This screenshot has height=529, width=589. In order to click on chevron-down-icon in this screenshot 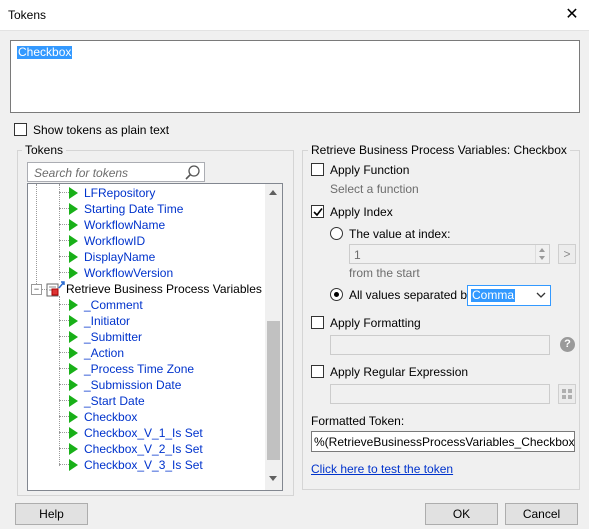, I will do `click(541, 295)`.